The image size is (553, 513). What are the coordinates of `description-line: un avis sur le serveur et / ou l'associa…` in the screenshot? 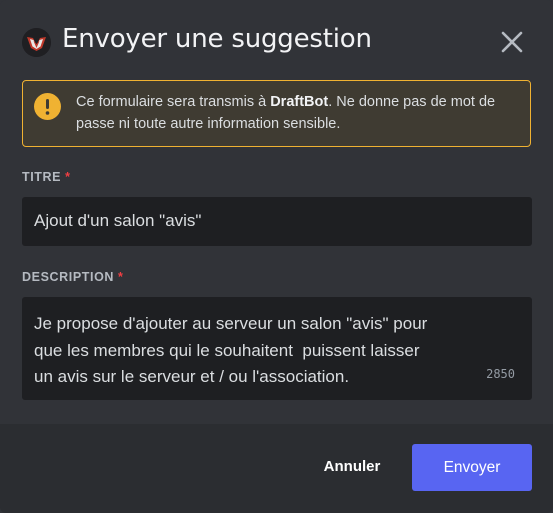 It's located at (192, 376).